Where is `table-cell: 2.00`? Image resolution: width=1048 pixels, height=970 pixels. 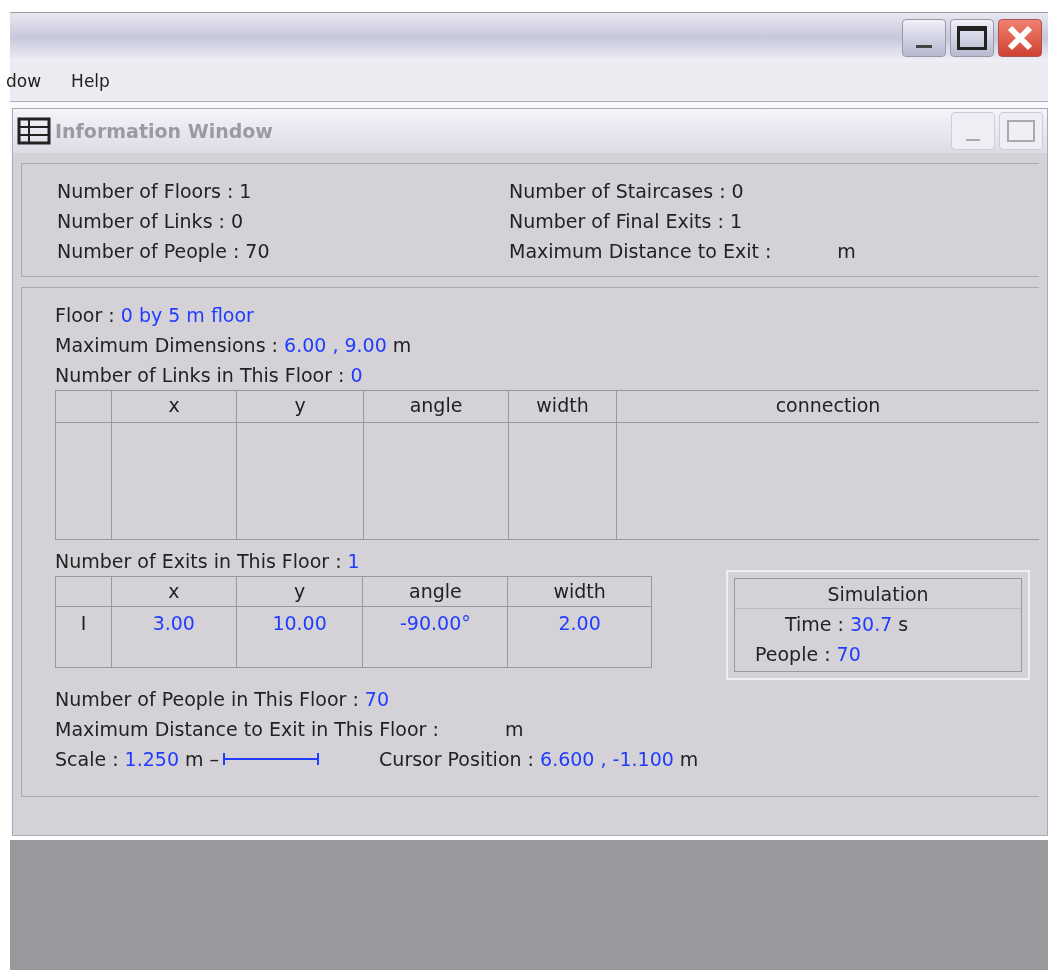 table-cell: 2.00 is located at coordinates (579, 623).